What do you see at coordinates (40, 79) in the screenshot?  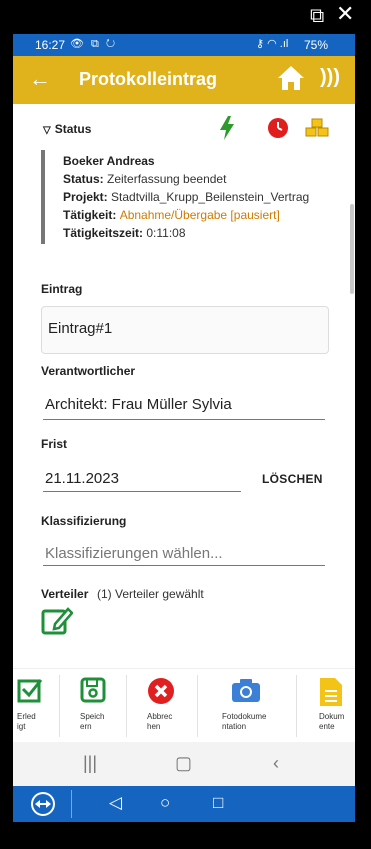 I see `back-arrow-icon: ←` at bounding box center [40, 79].